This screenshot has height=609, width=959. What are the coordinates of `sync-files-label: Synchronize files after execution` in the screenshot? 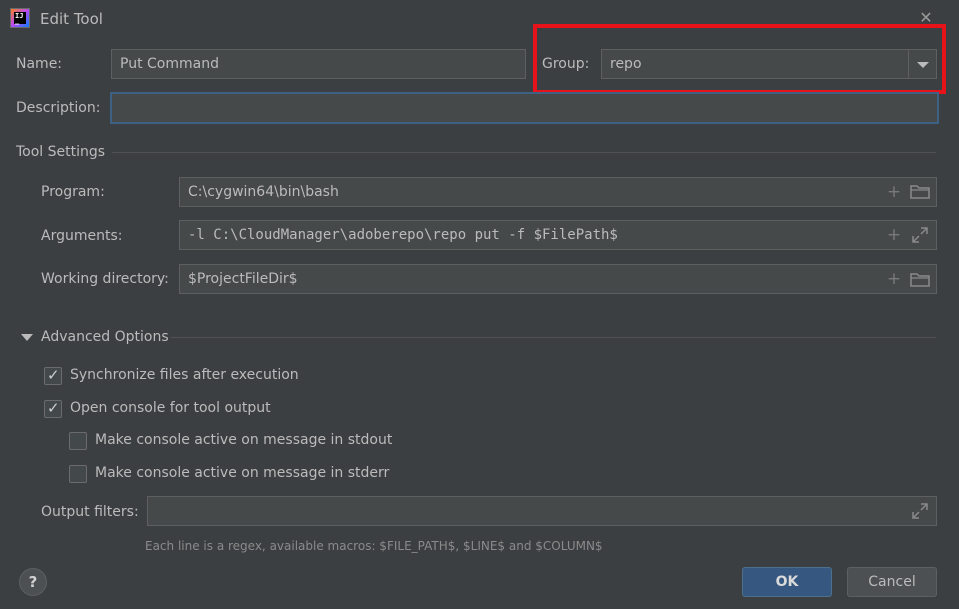 It's located at (184, 375).